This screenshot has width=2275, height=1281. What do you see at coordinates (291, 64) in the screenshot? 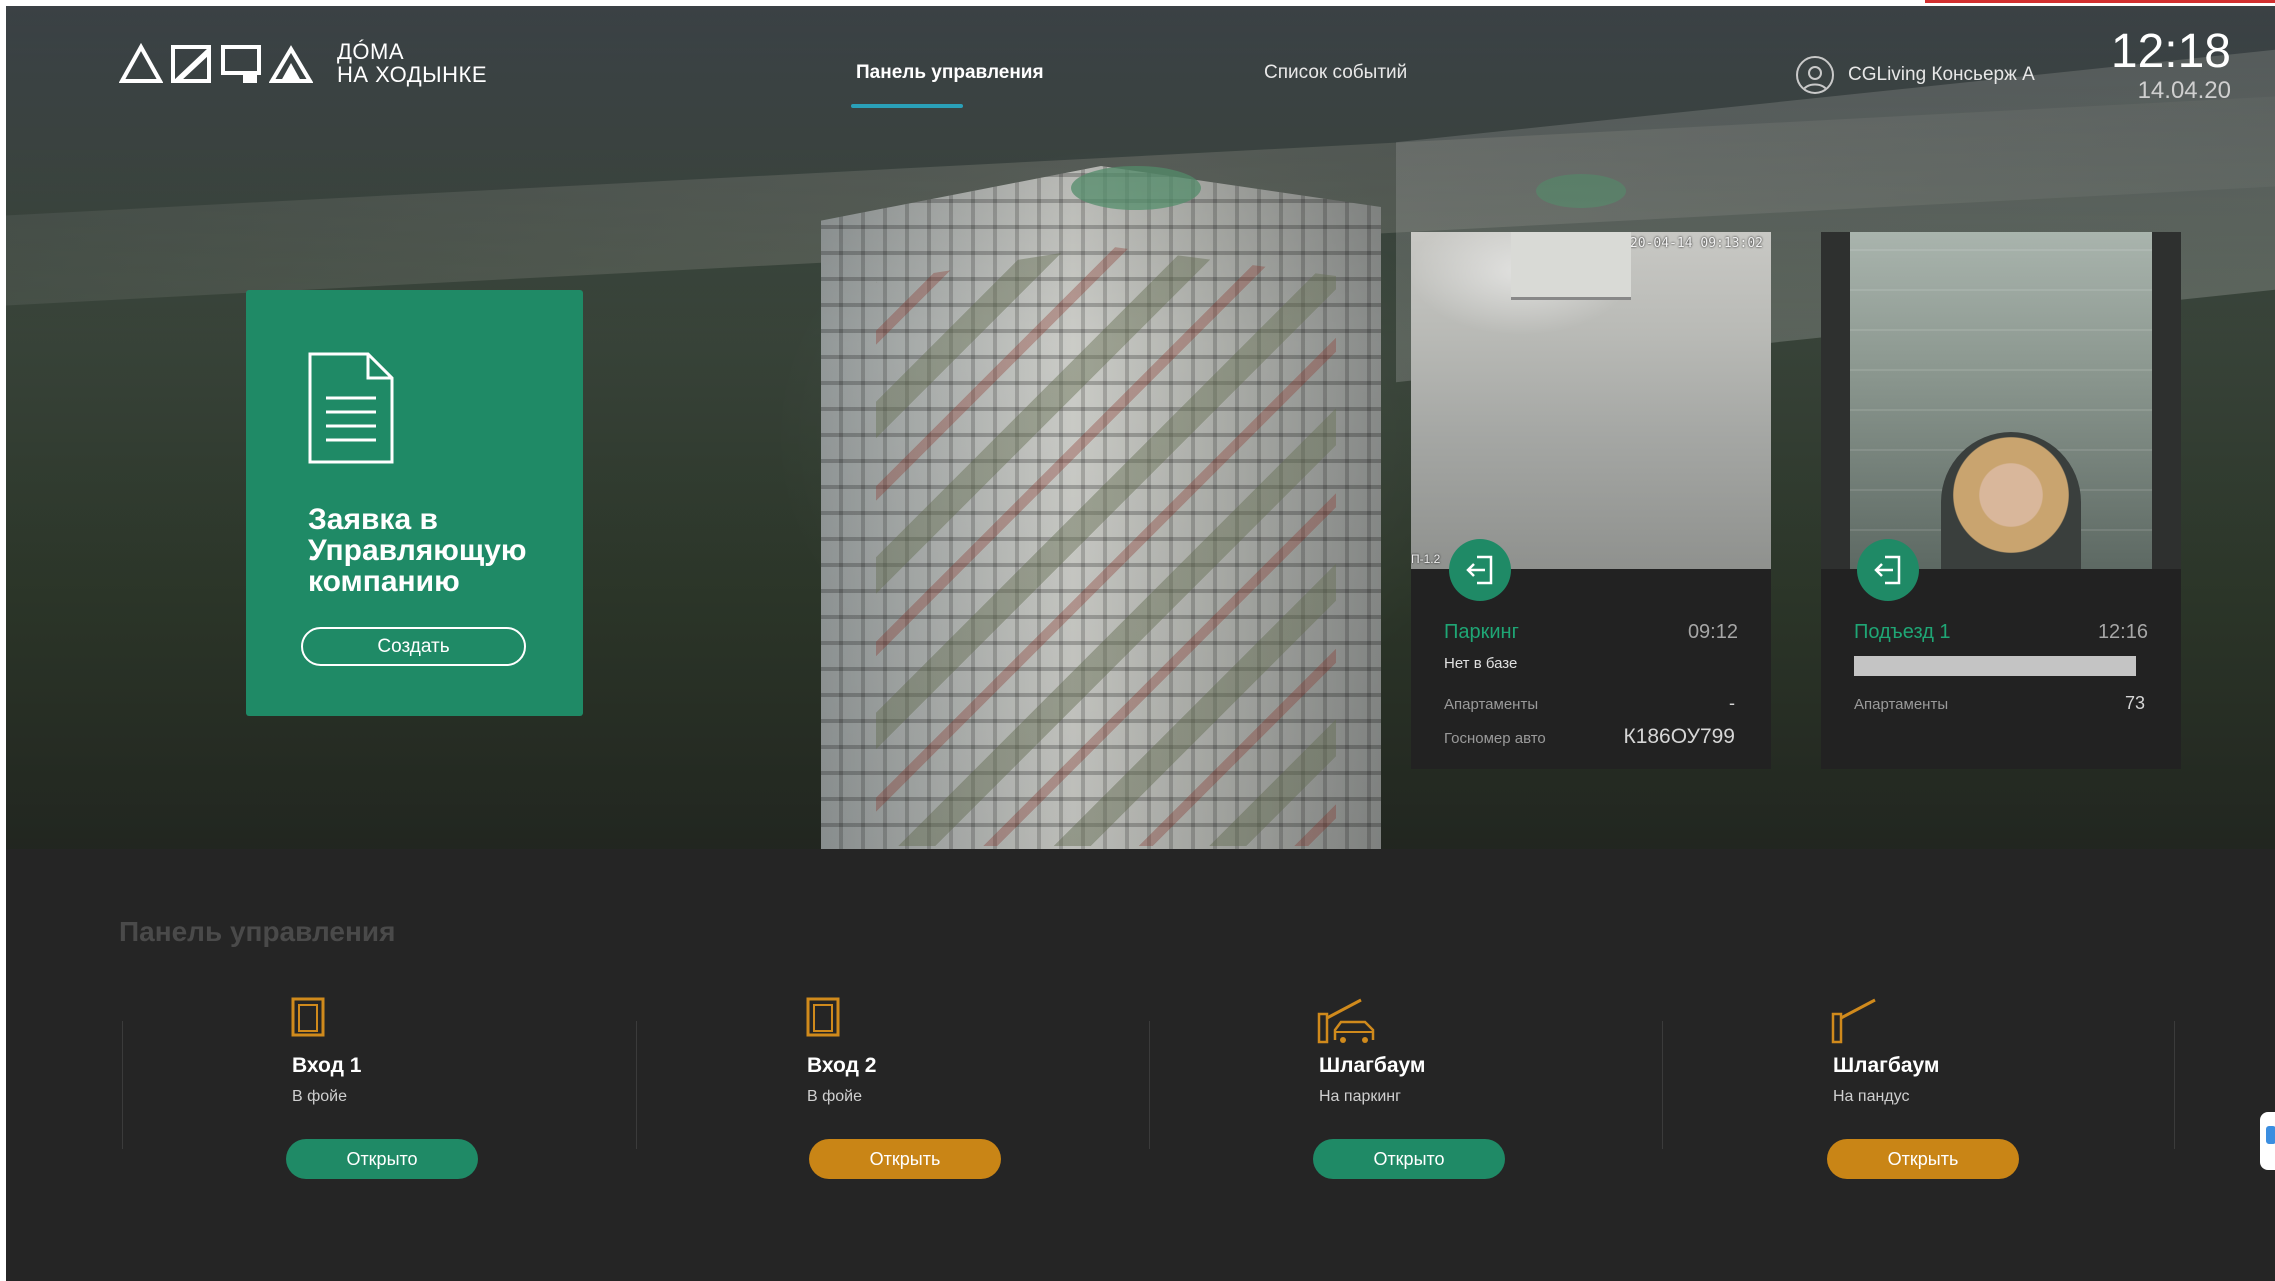
I see `logo-mountain-icon` at bounding box center [291, 64].